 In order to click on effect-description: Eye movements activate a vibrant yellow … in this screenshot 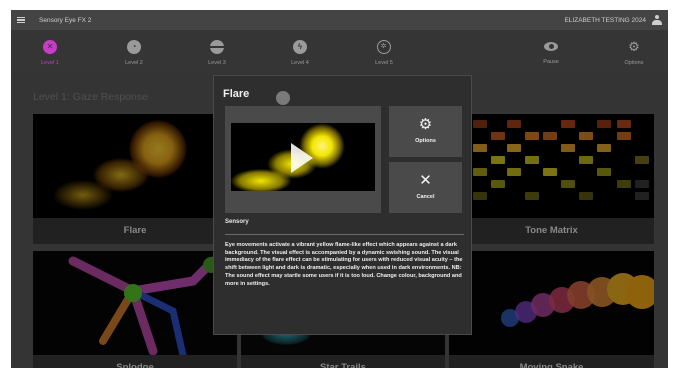, I will do `click(344, 264)`.